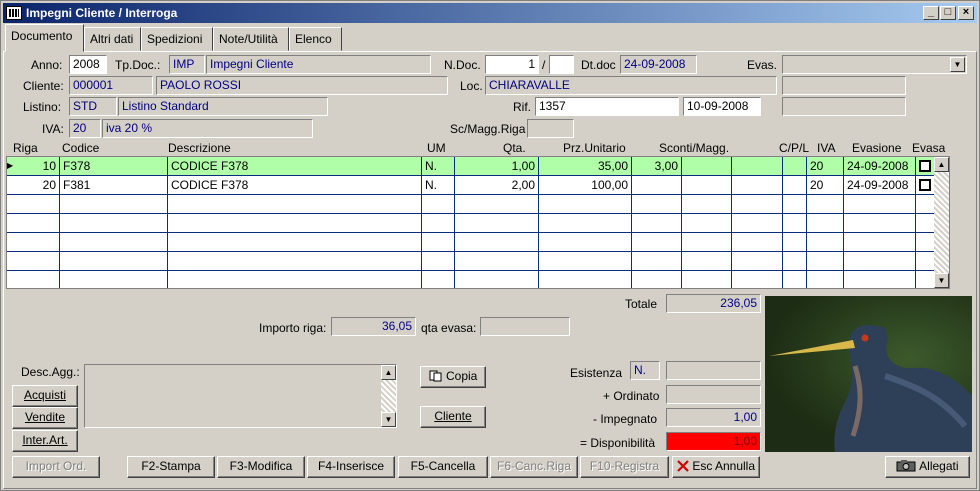 This screenshot has height=491, width=980. Describe the element at coordinates (497, 166) in the screenshot. I see `table-cell: 1,00` at that location.